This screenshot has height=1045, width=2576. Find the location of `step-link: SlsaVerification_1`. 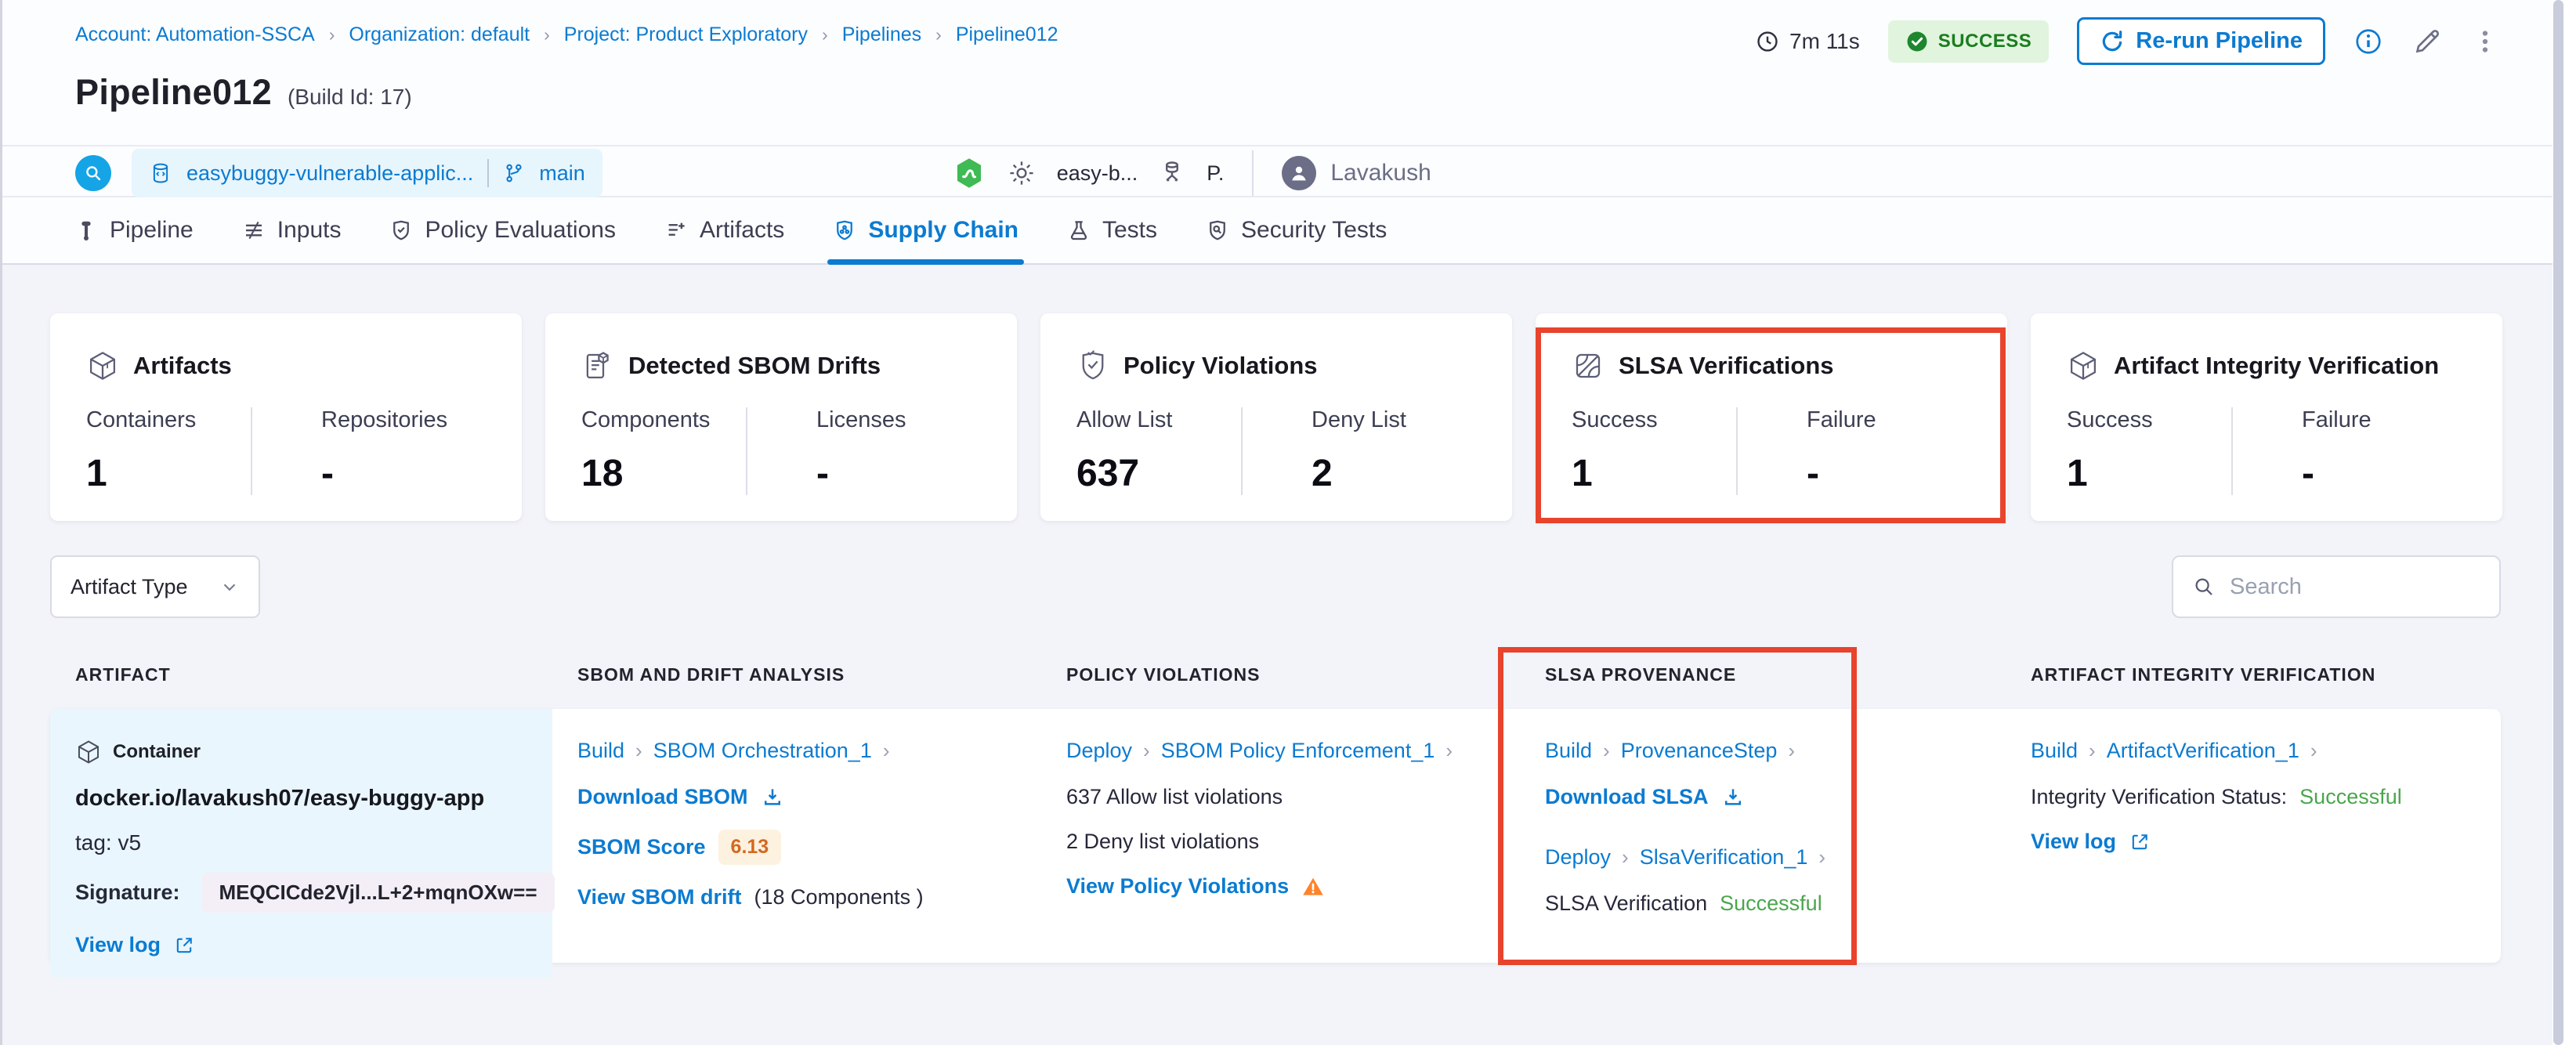

step-link: SlsaVerification_1 is located at coordinates (1724, 857).